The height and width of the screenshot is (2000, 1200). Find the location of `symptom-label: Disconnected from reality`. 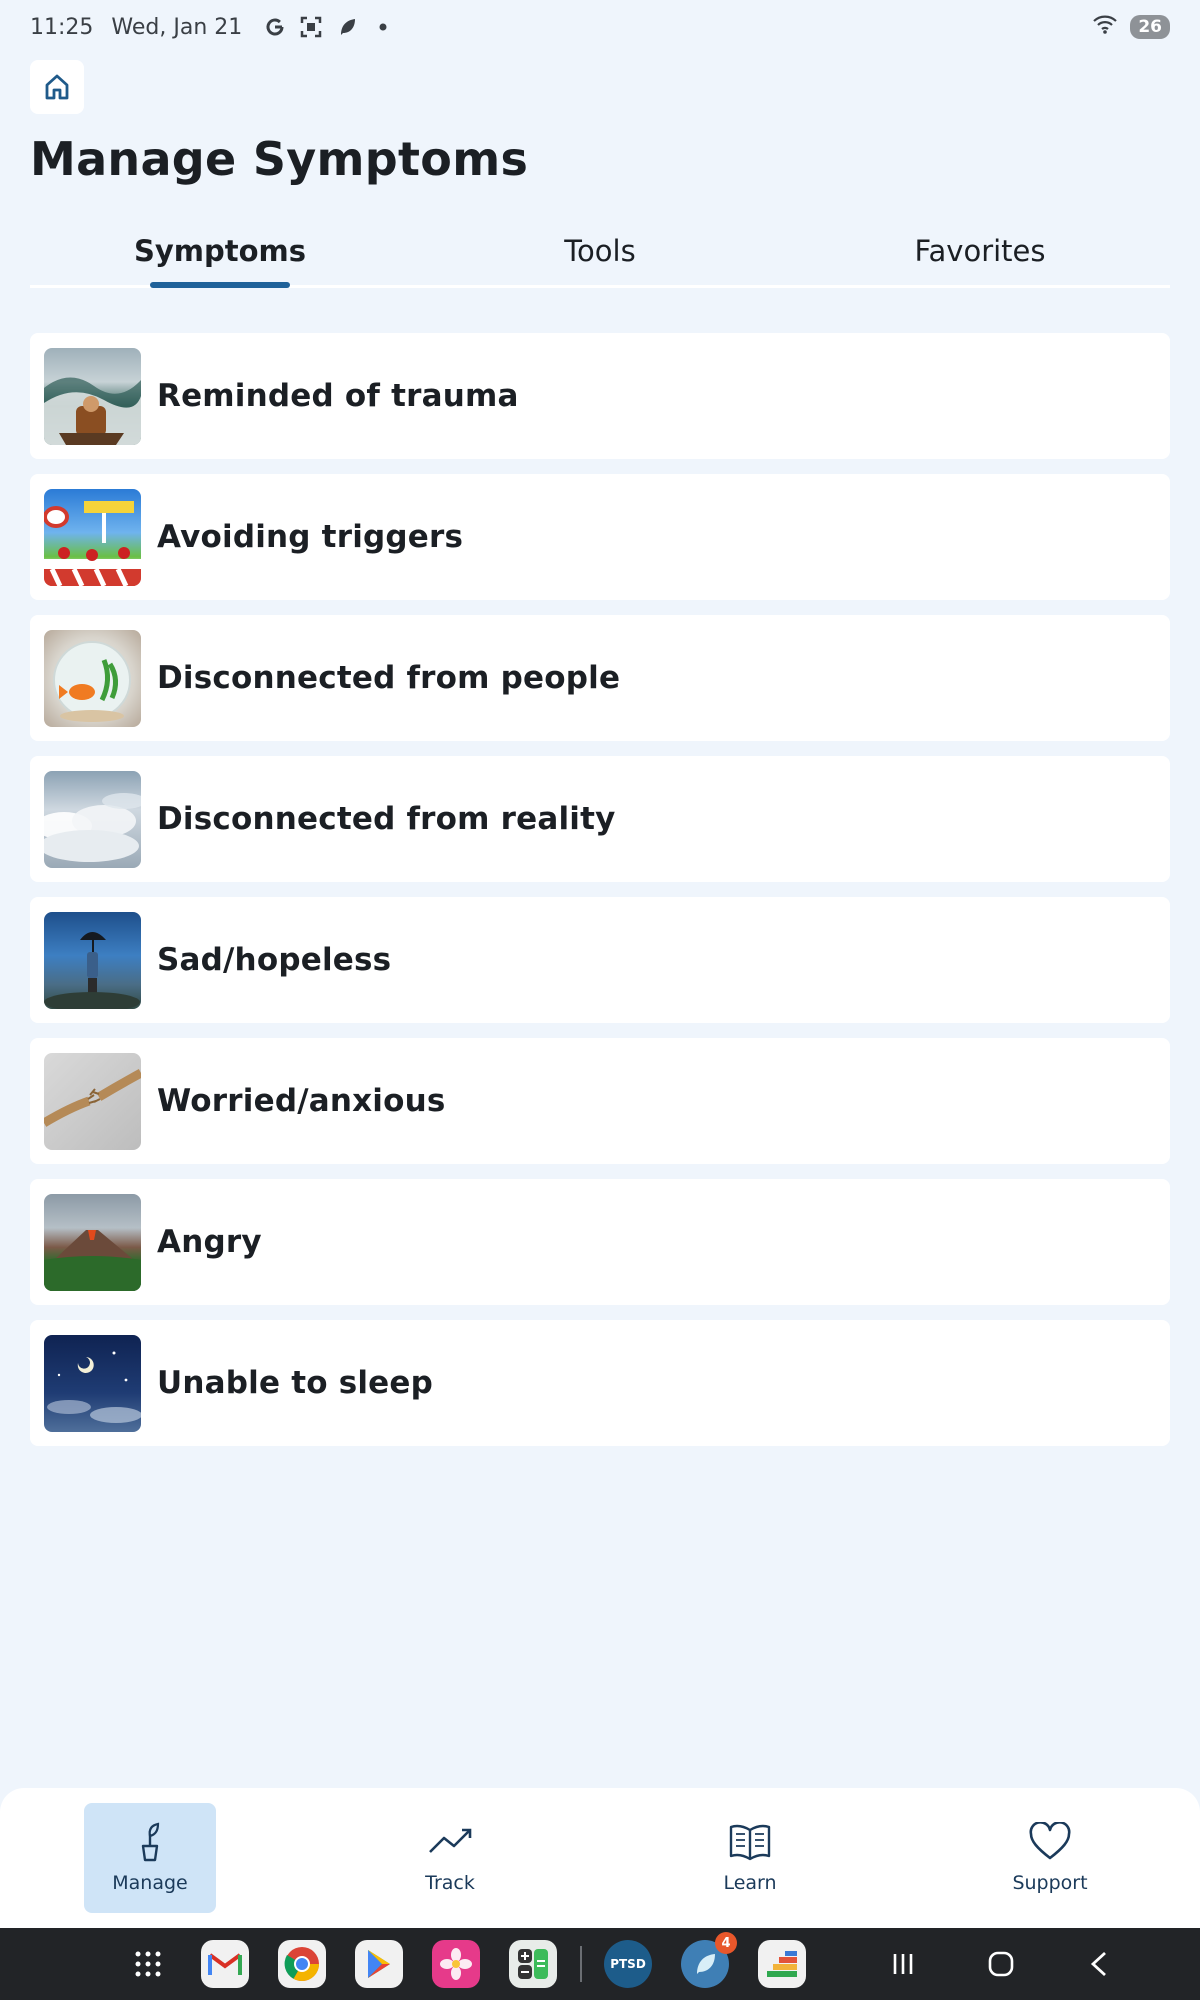

symptom-label: Disconnected from reality is located at coordinates (386, 819).